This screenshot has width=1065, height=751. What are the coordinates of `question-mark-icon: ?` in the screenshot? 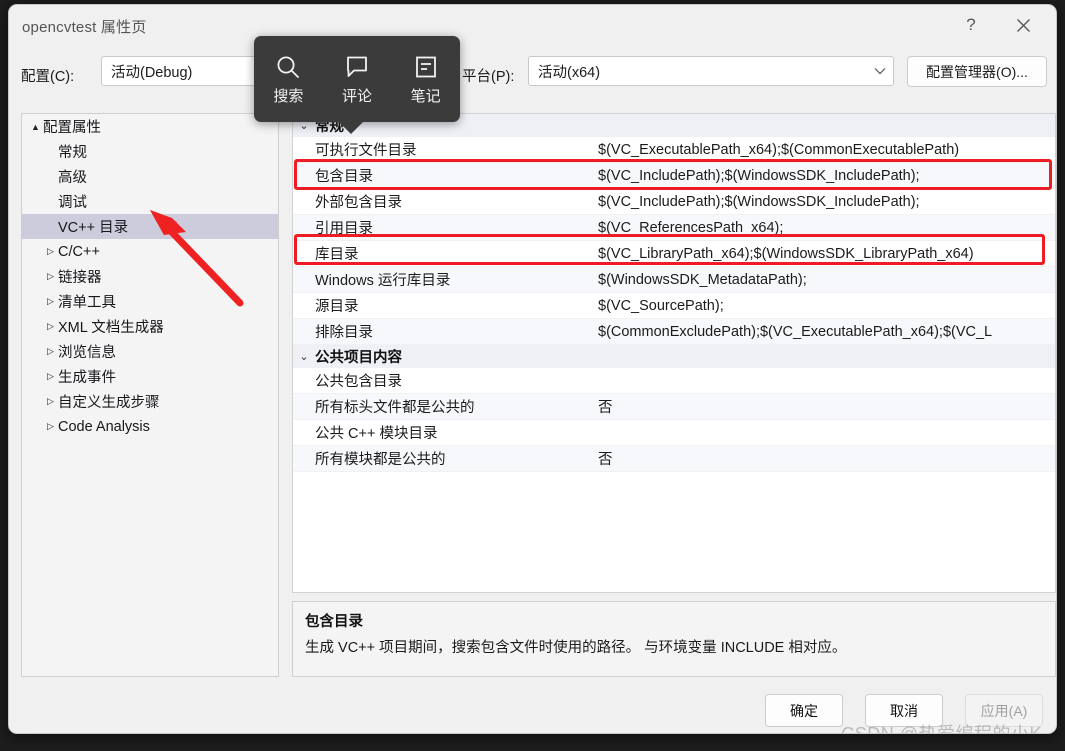 It's located at (971, 24).